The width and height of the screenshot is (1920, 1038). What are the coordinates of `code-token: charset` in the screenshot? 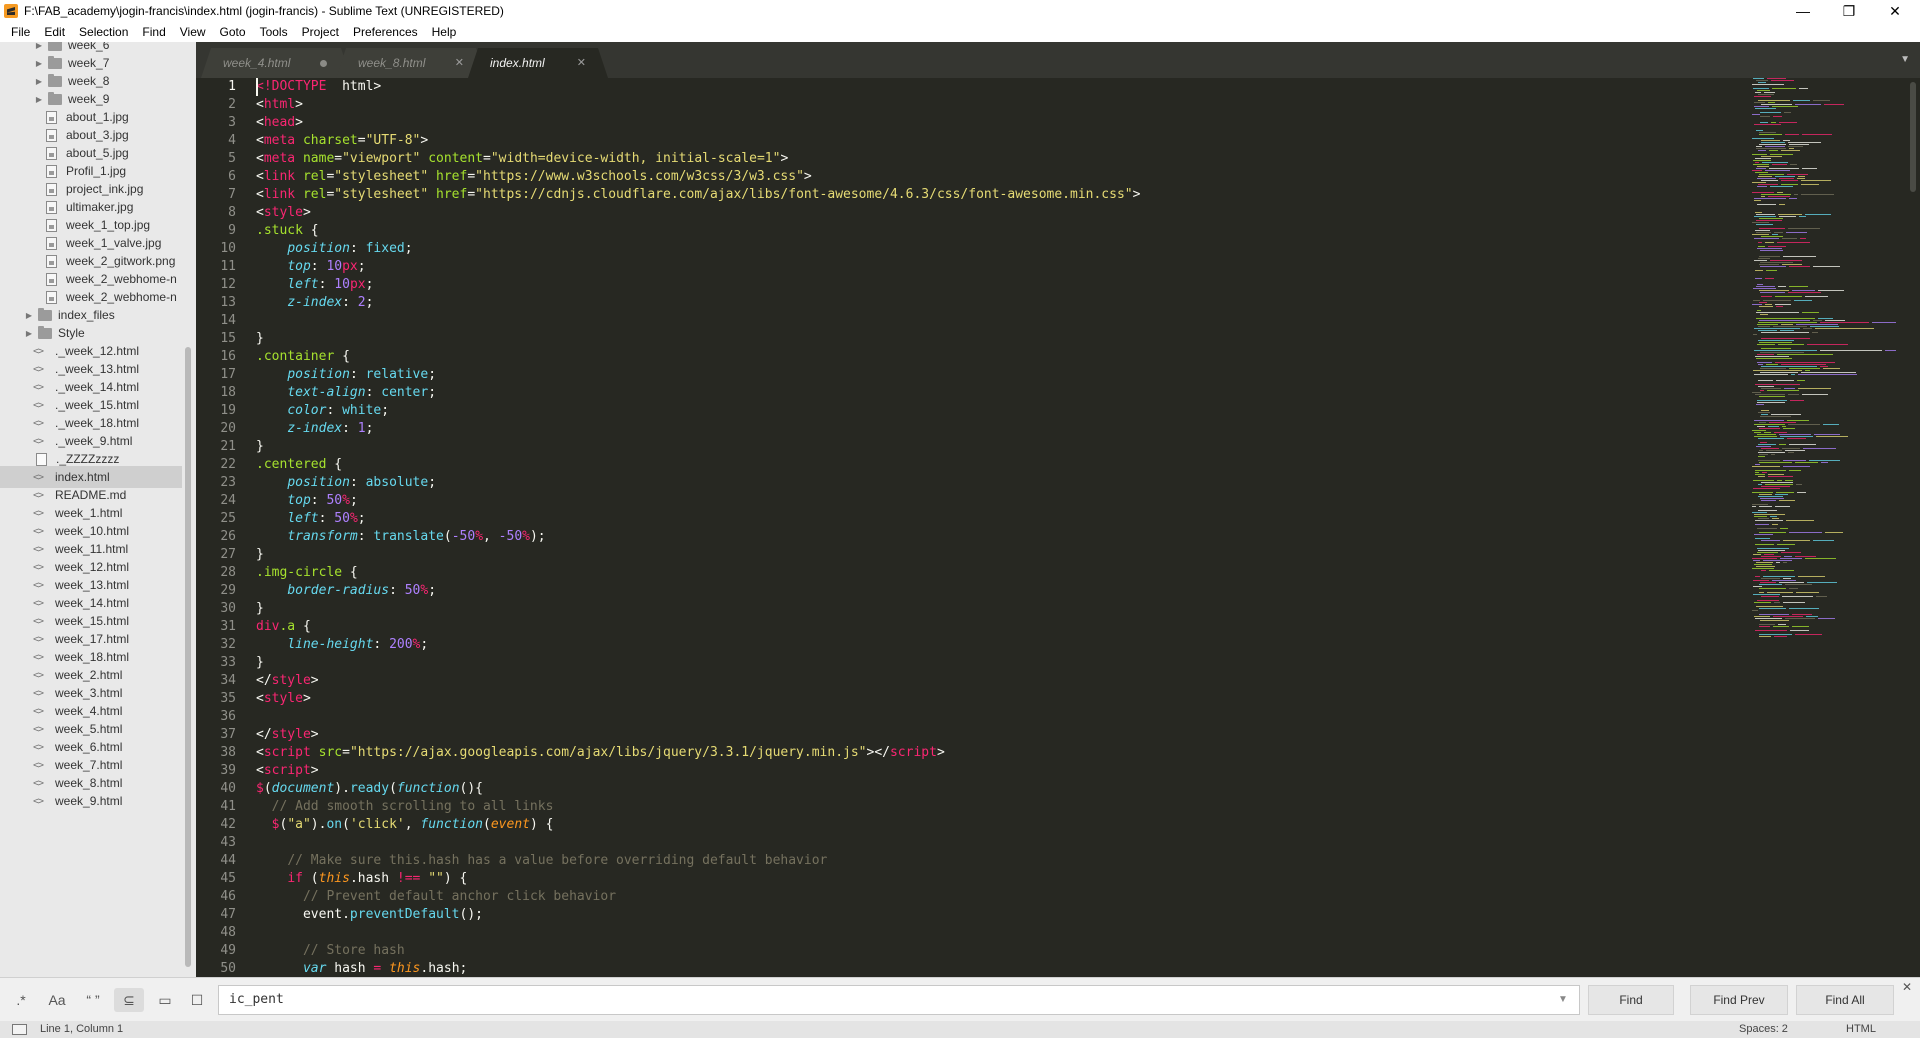 It's located at (326, 140).